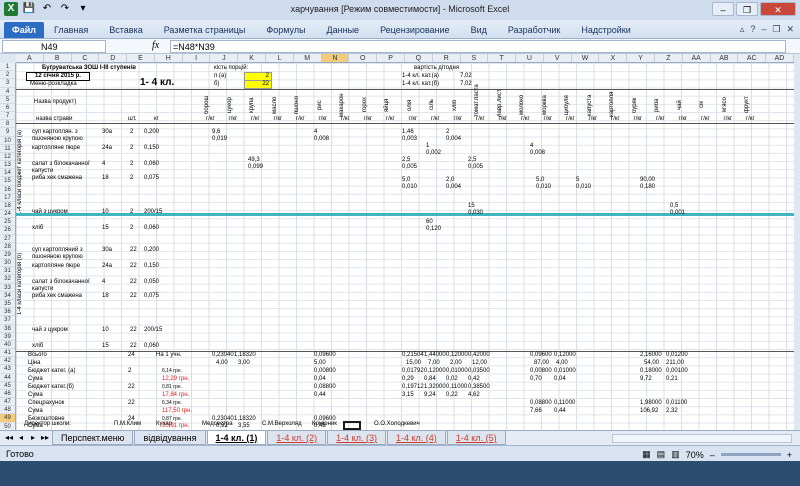  Describe the element at coordinates (236, 438) in the screenshot. I see `sheet-tab-1-4-1: 1-4 кл. (1)` at that location.